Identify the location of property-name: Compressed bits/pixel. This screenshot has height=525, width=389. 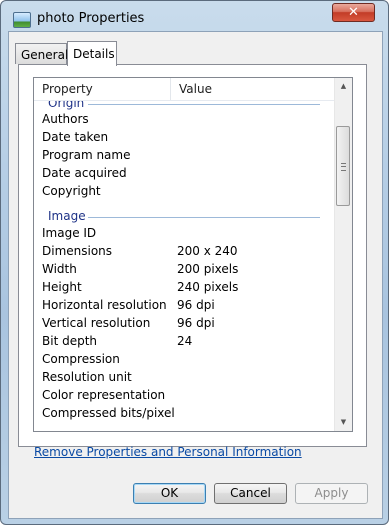
(108, 413).